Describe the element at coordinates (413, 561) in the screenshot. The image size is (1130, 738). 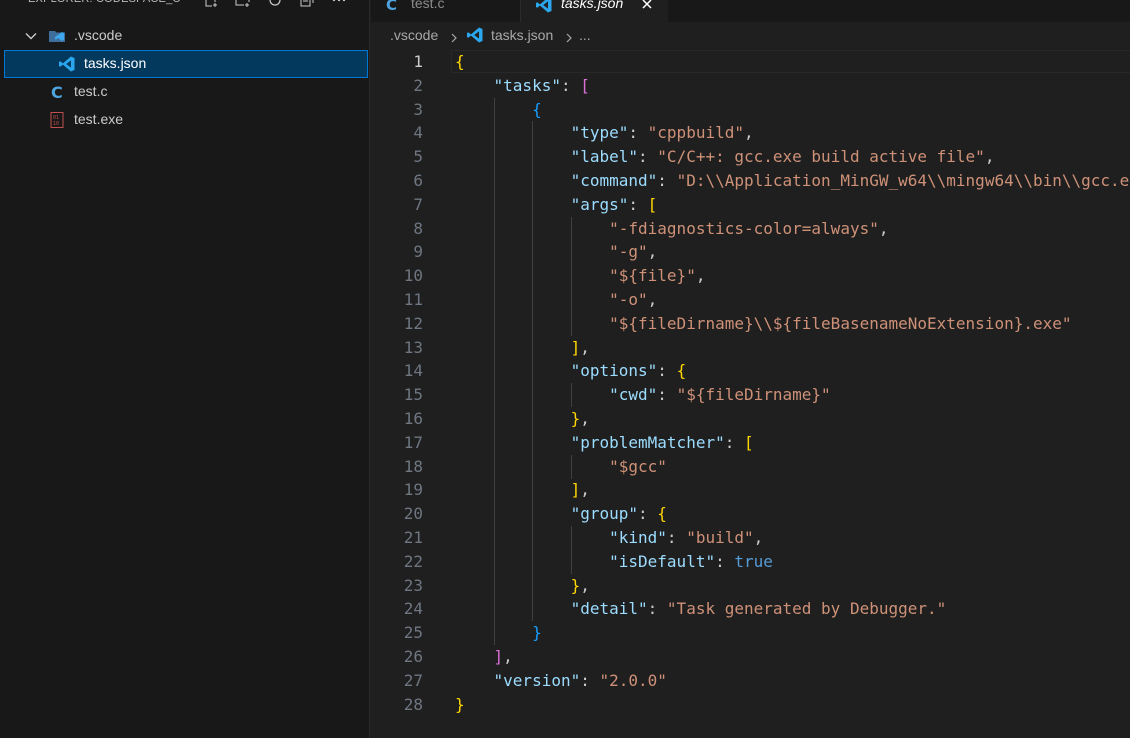
I see `line-number: 22` at that location.